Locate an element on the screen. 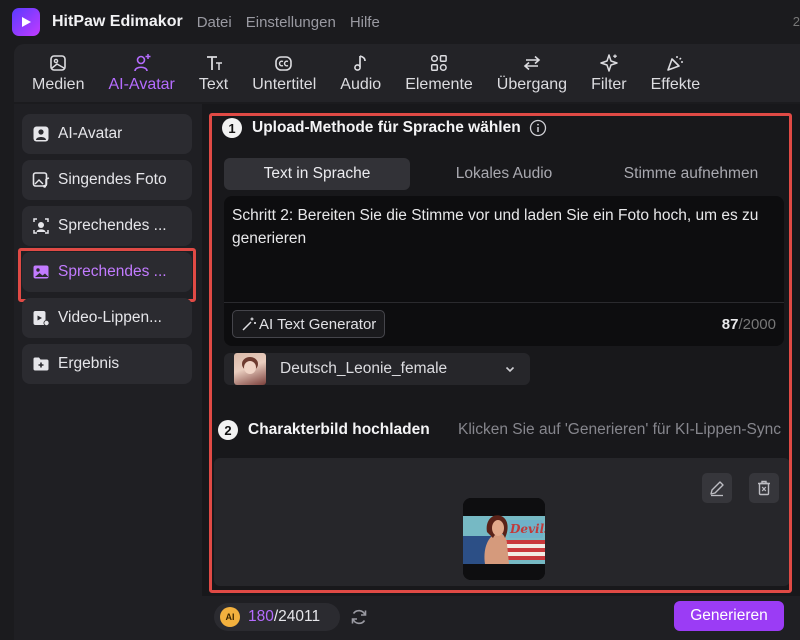 The image size is (800, 640). ai-text-generator-label: AI Text Generator is located at coordinates (318, 324).